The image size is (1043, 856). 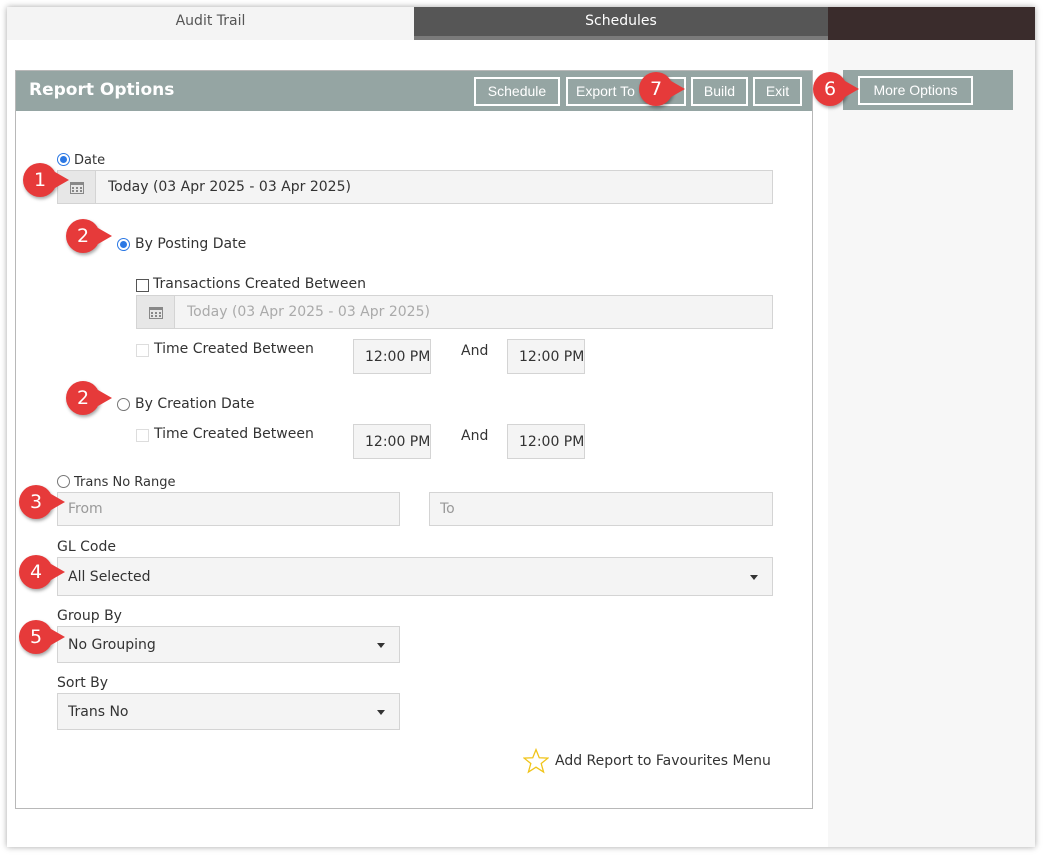 I want to click on created-range-value: Today (03 Apr 2025 - 03 Apr 2025), so click(x=308, y=312).